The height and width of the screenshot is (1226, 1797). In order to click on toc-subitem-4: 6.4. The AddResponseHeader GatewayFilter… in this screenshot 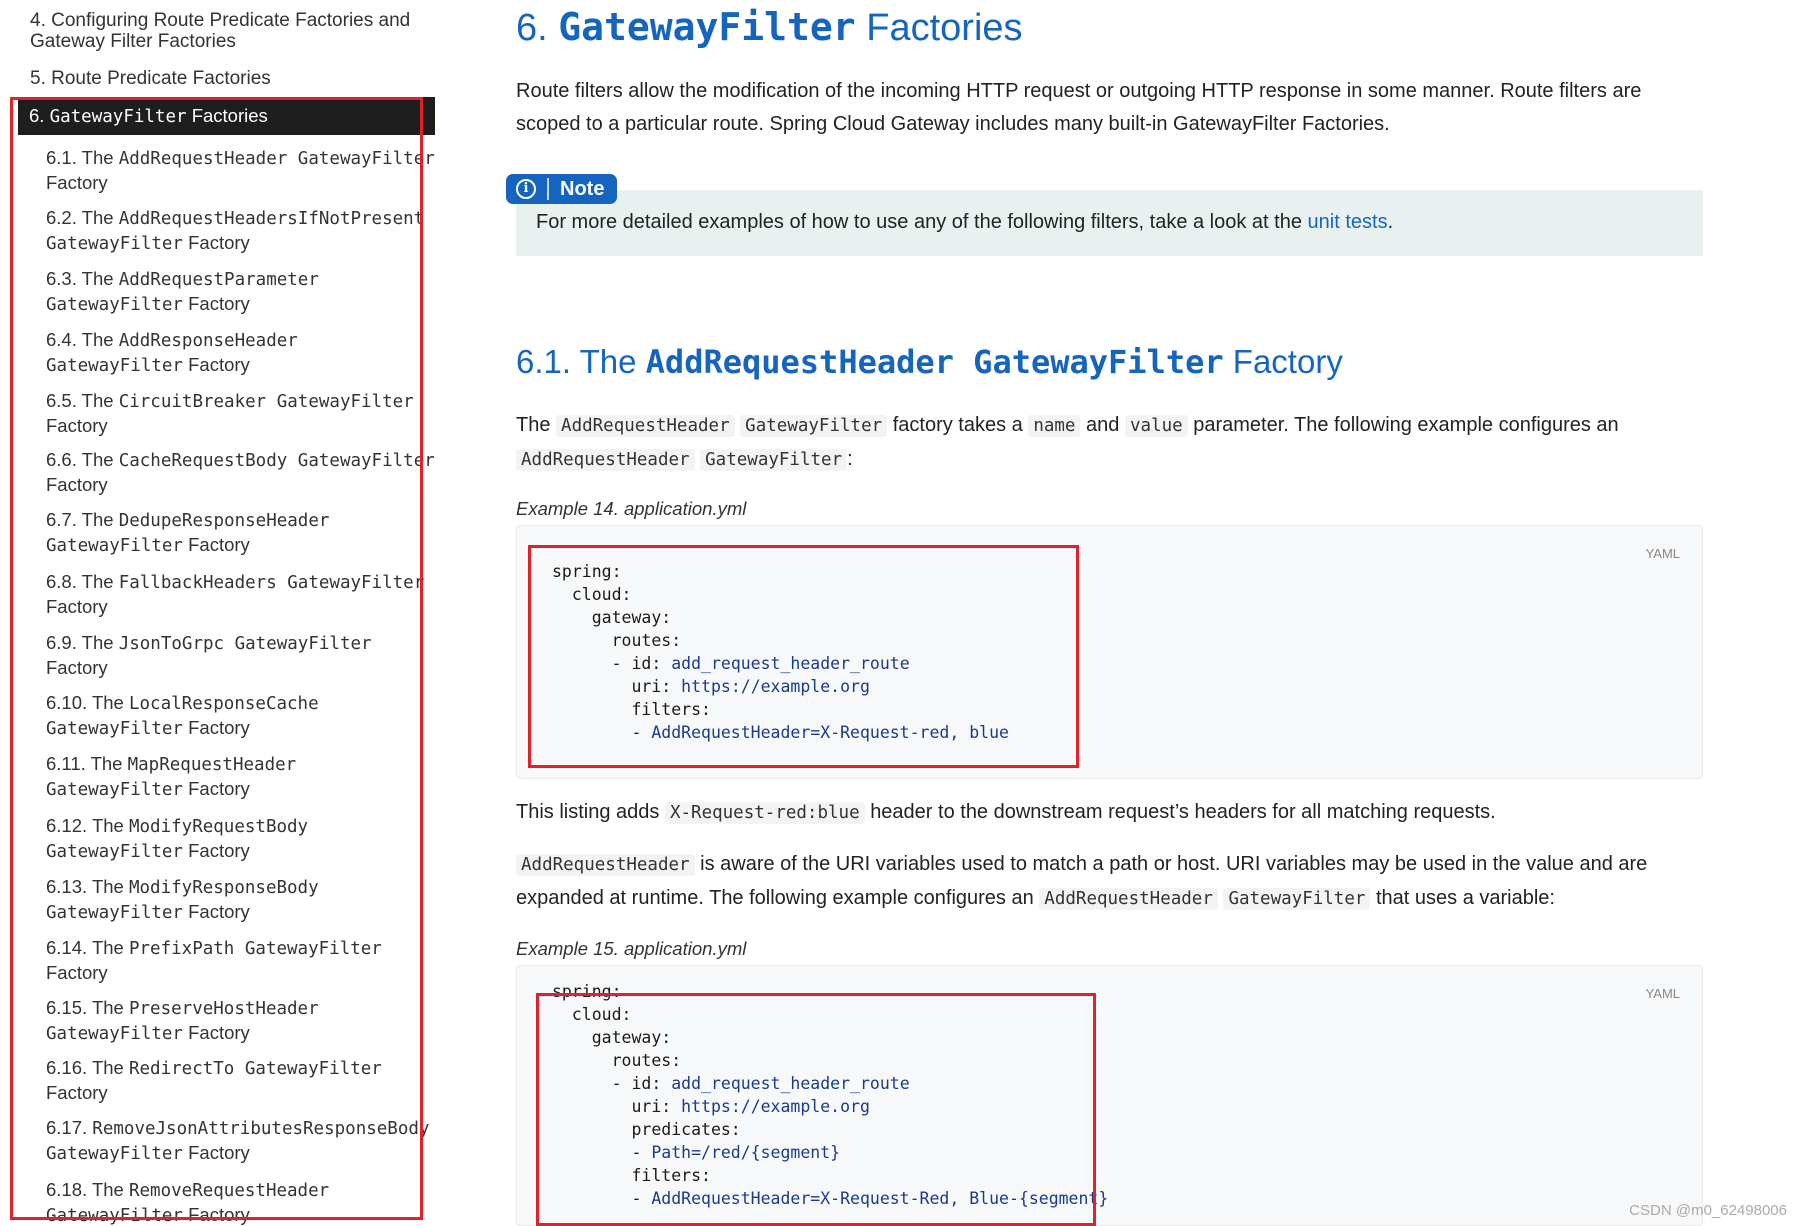, I will do `click(241, 353)`.